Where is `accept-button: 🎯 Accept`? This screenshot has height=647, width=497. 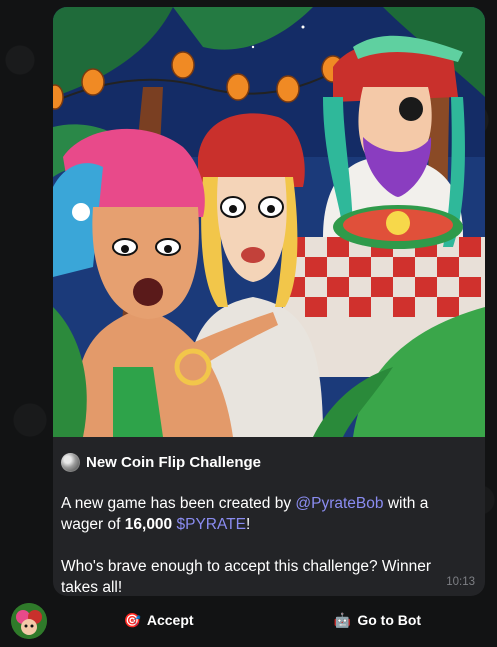
accept-button: 🎯 Accept is located at coordinates (158, 620).